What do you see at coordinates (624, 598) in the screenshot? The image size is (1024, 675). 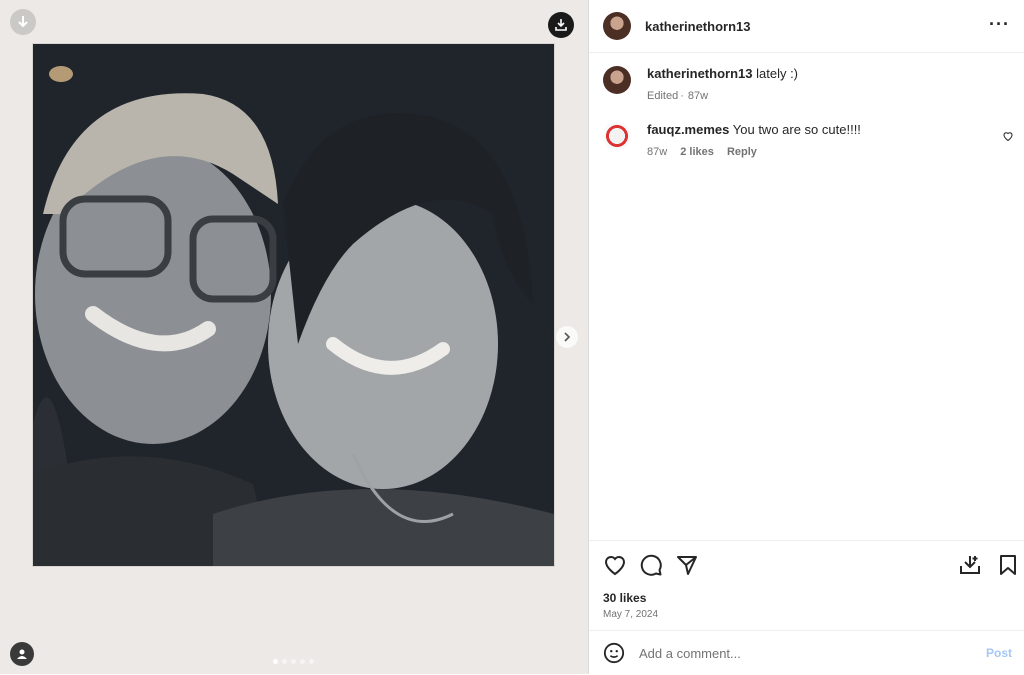 I see `likes-count: 30 likes` at bounding box center [624, 598].